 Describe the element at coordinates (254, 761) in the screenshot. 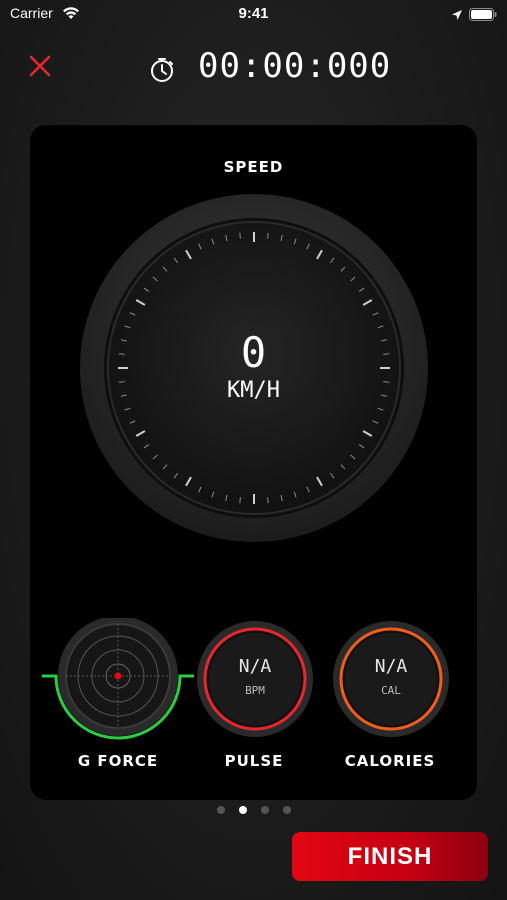

I see `pulse-label: PULSE` at that location.